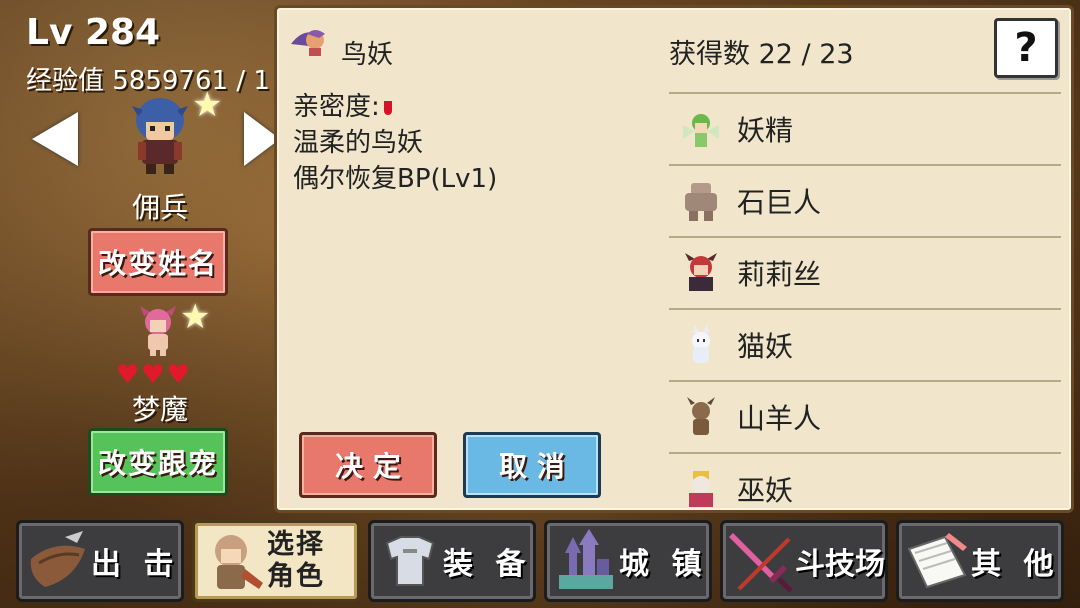 Image resolution: width=1080 pixels, height=608 pixels. What do you see at coordinates (358, 143) in the screenshot?
I see `monster-desc-line1: 温柔的鸟妖` at bounding box center [358, 143].